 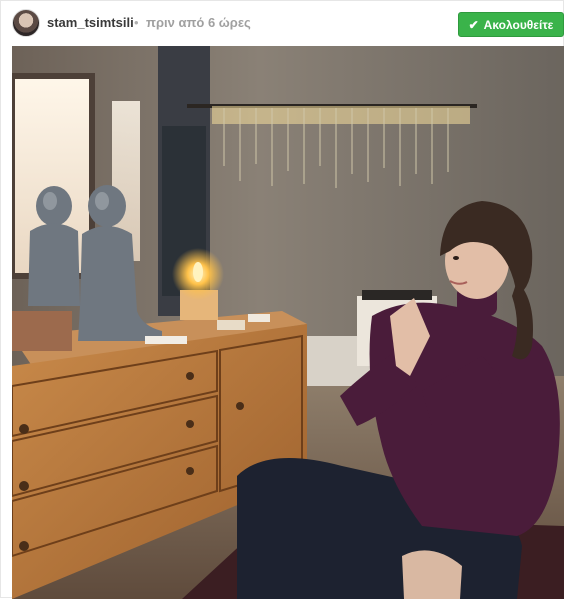 I want to click on following-button: ✔ Ακολουθείτε, so click(x=511, y=24).